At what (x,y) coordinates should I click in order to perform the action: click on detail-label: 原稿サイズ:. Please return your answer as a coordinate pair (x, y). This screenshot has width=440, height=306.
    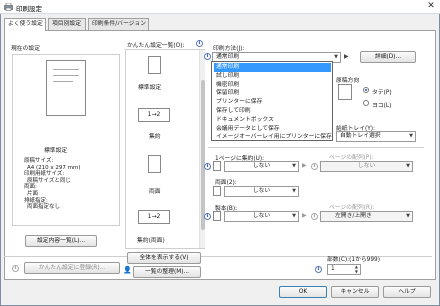
    Looking at the image, I should click on (39, 161).